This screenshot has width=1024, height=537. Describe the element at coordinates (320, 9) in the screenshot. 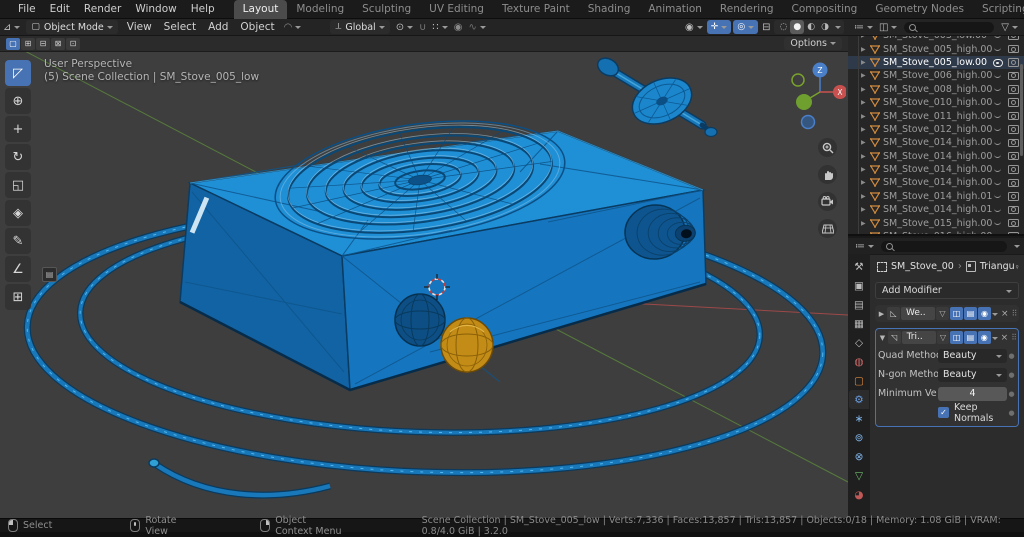

I see `workspace-tab: Modeling` at that location.